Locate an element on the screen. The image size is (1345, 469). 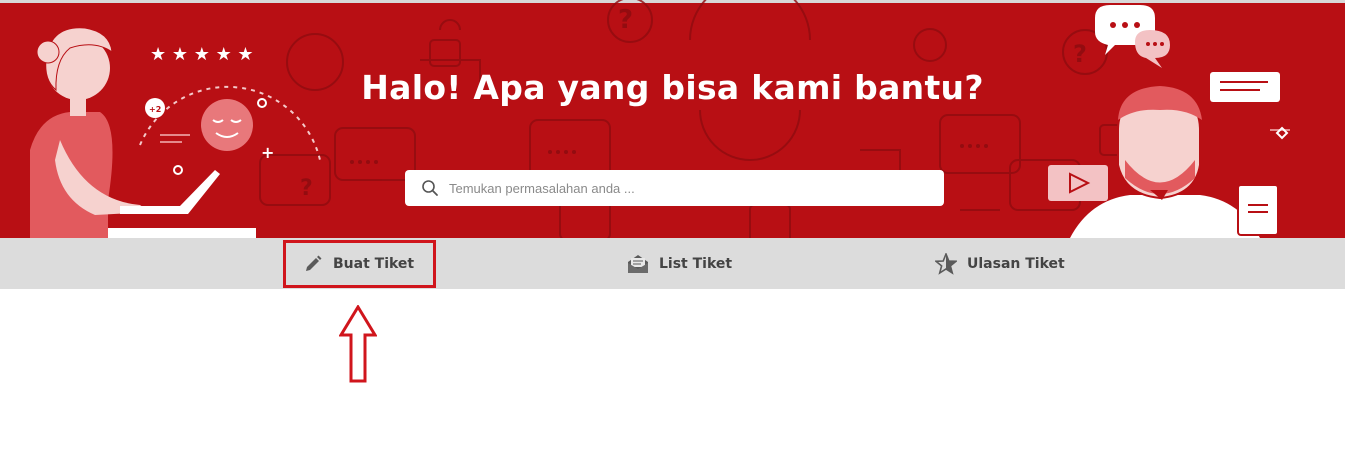
search-icon is located at coordinates (430, 188).